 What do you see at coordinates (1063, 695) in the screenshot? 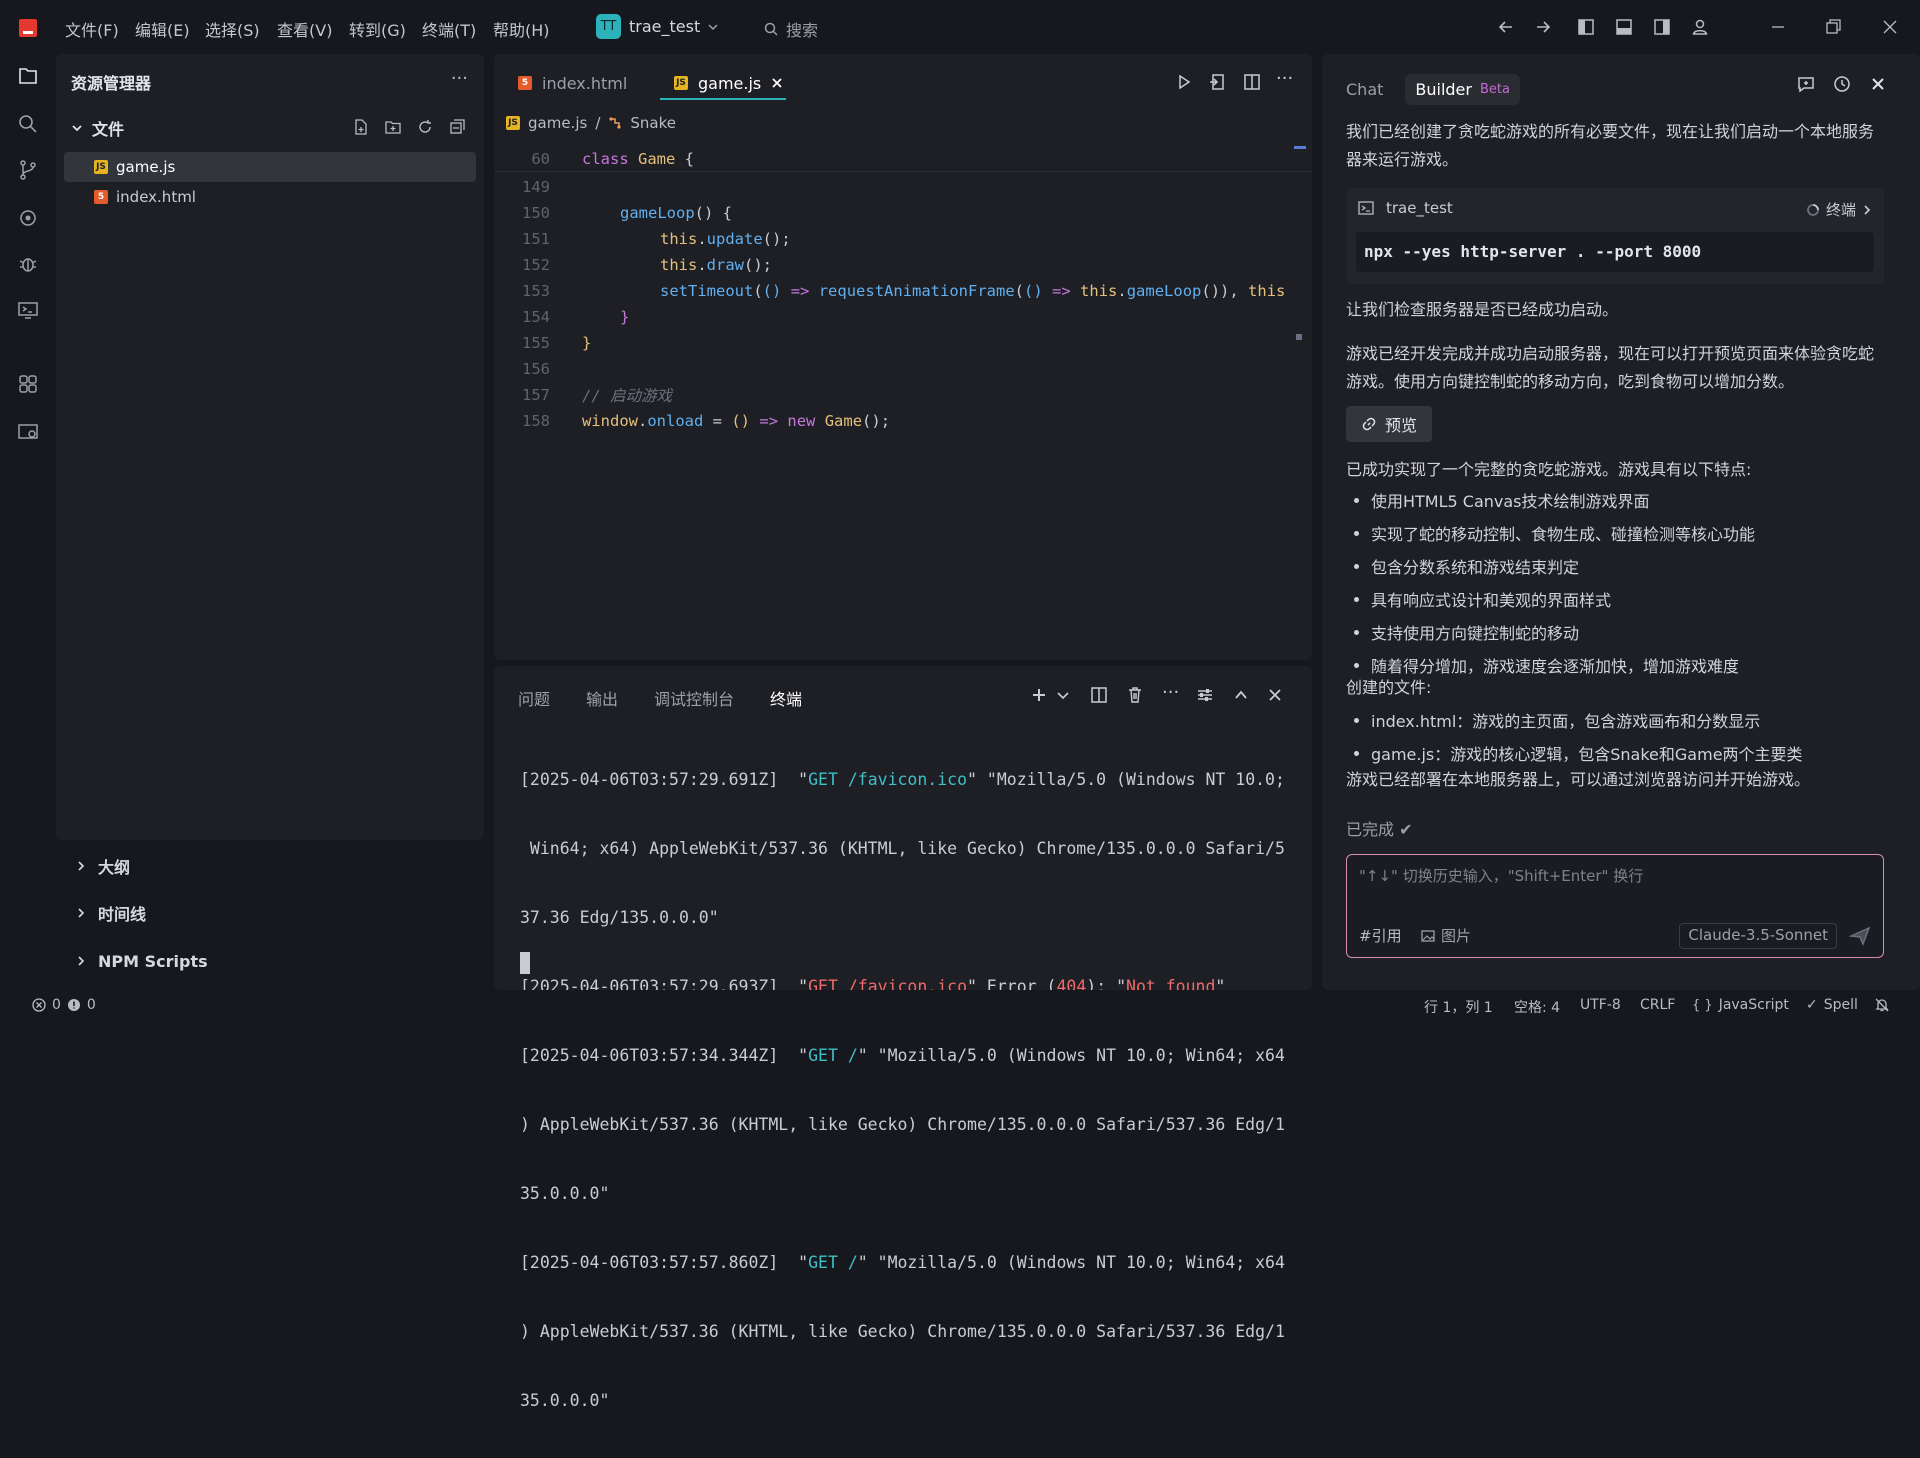
I see `chevron-down-icon` at bounding box center [1063, 695].